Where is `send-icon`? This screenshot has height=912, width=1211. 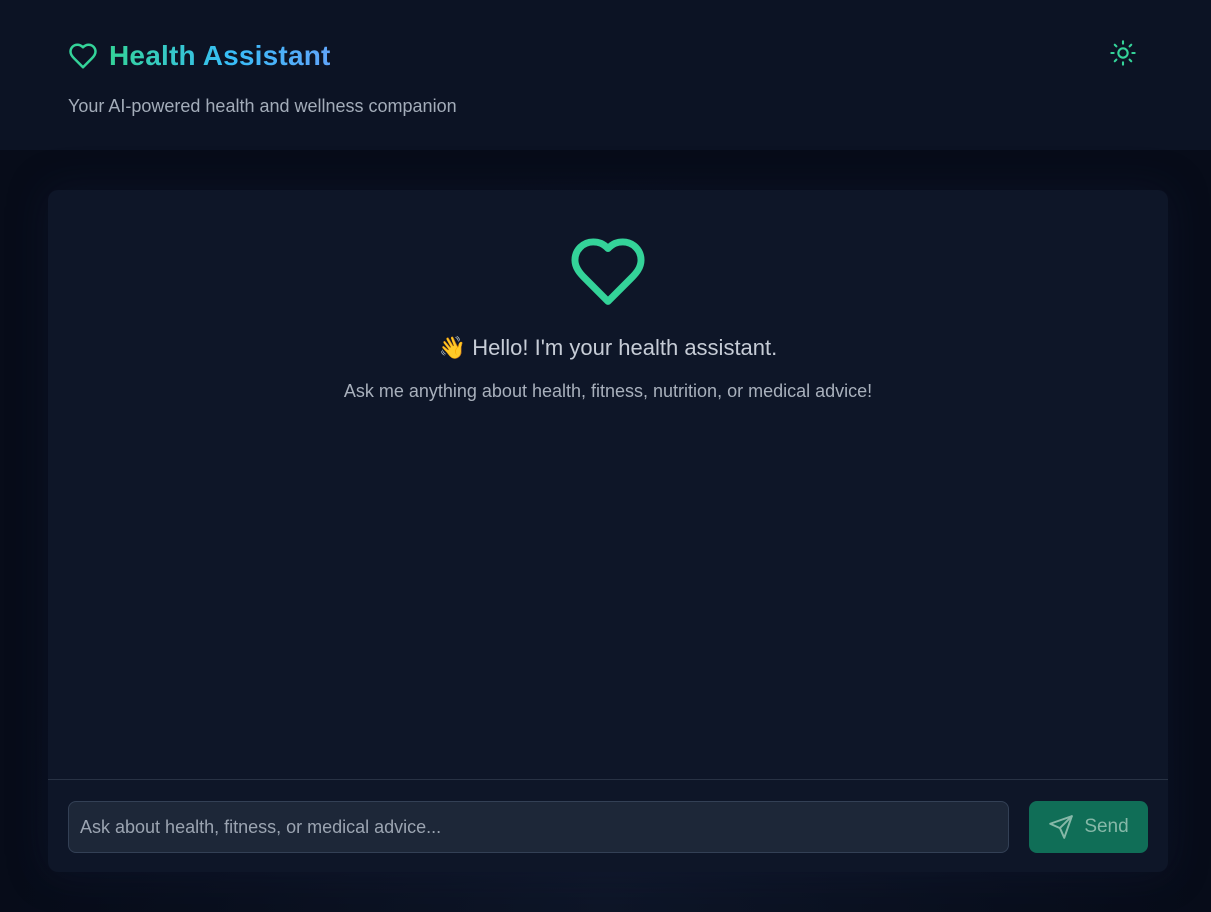
send-icon is located at coordinates (1061, 827).